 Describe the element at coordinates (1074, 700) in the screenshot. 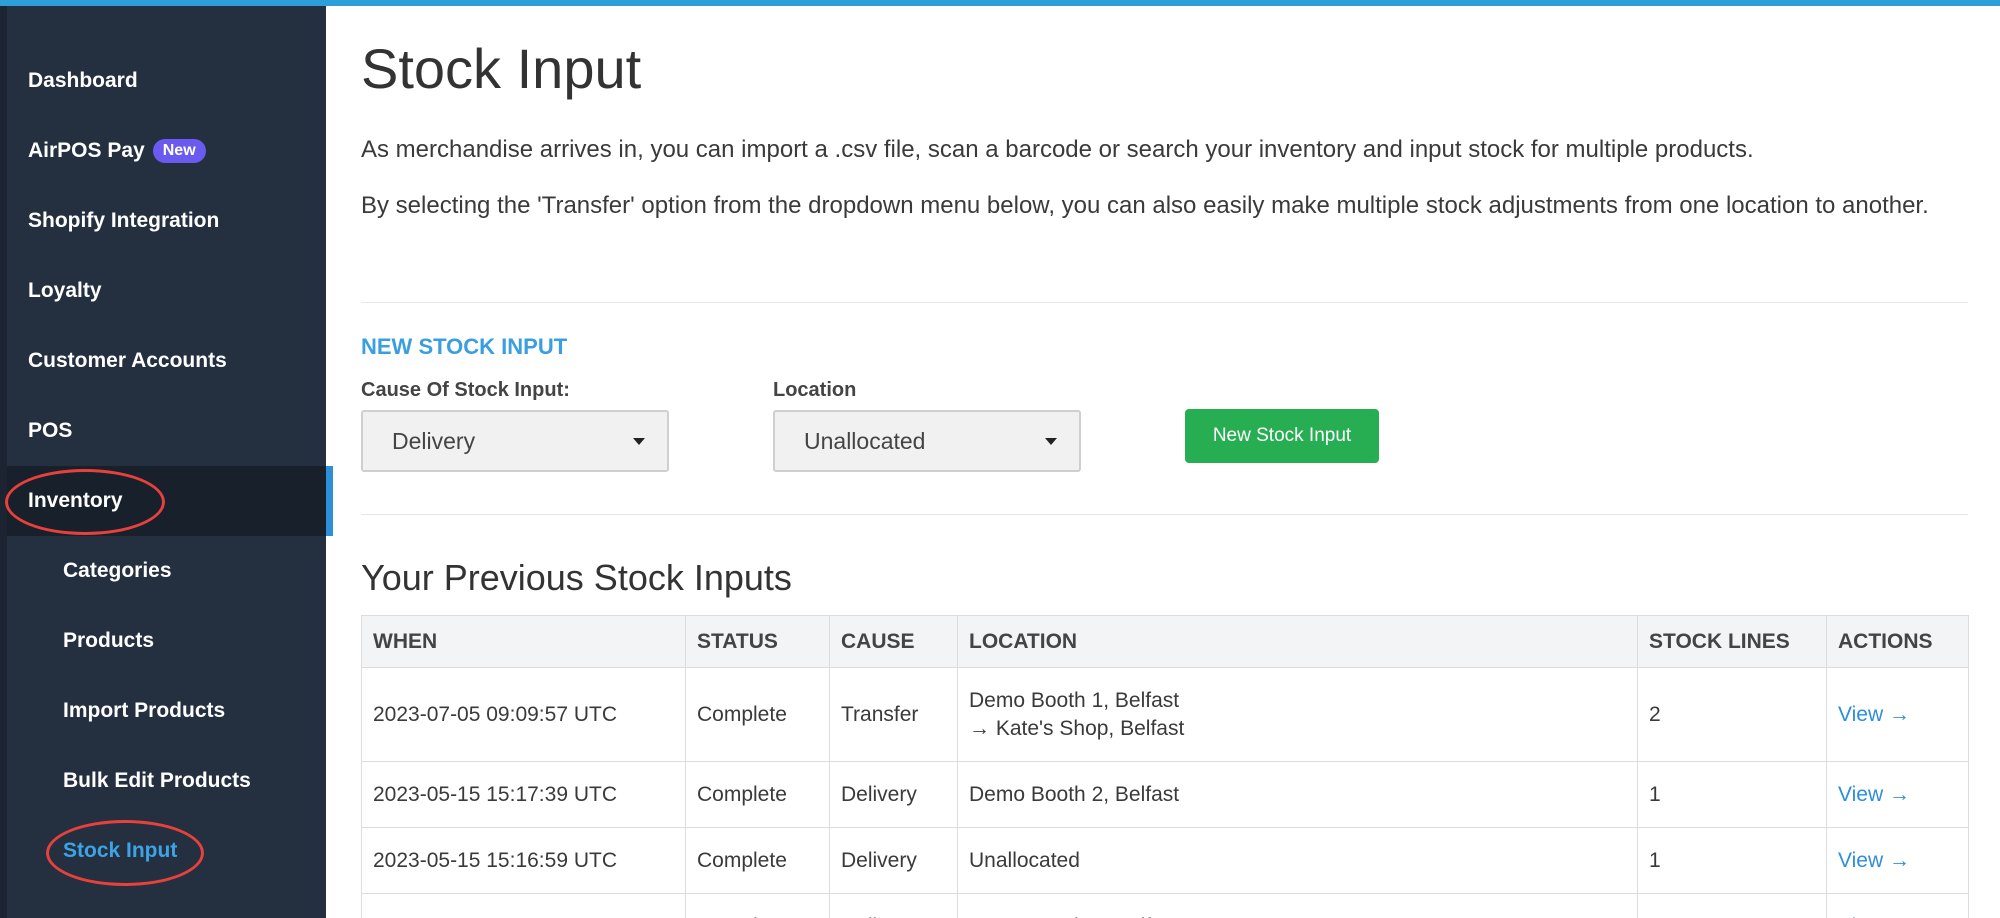

I see `location-from: Demo Booth 1, Belfast` at that location.